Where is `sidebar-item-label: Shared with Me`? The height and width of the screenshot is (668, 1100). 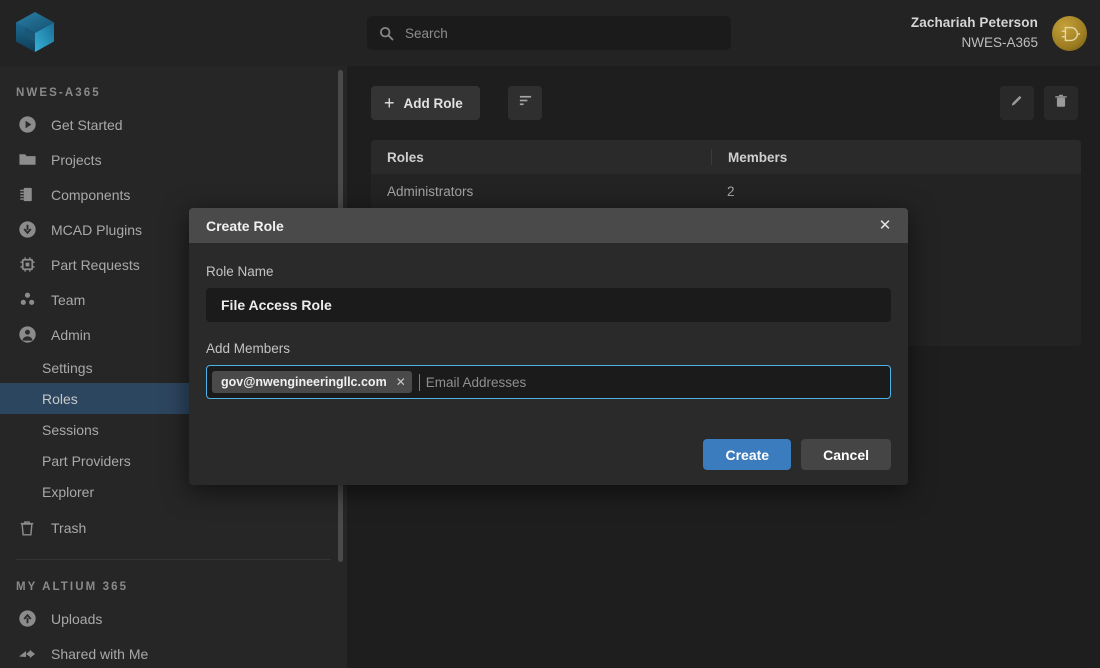 sidebar-item-label: Shared with Me is located at coordinates (100, 653).